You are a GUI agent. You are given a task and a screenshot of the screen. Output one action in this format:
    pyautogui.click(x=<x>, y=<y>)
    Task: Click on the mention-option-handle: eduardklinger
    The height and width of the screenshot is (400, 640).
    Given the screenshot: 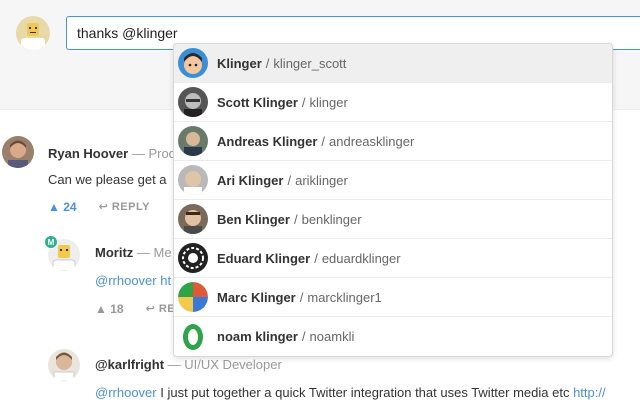 What is the action you would take?
    pyautogui.click(x=361, y=258)
    